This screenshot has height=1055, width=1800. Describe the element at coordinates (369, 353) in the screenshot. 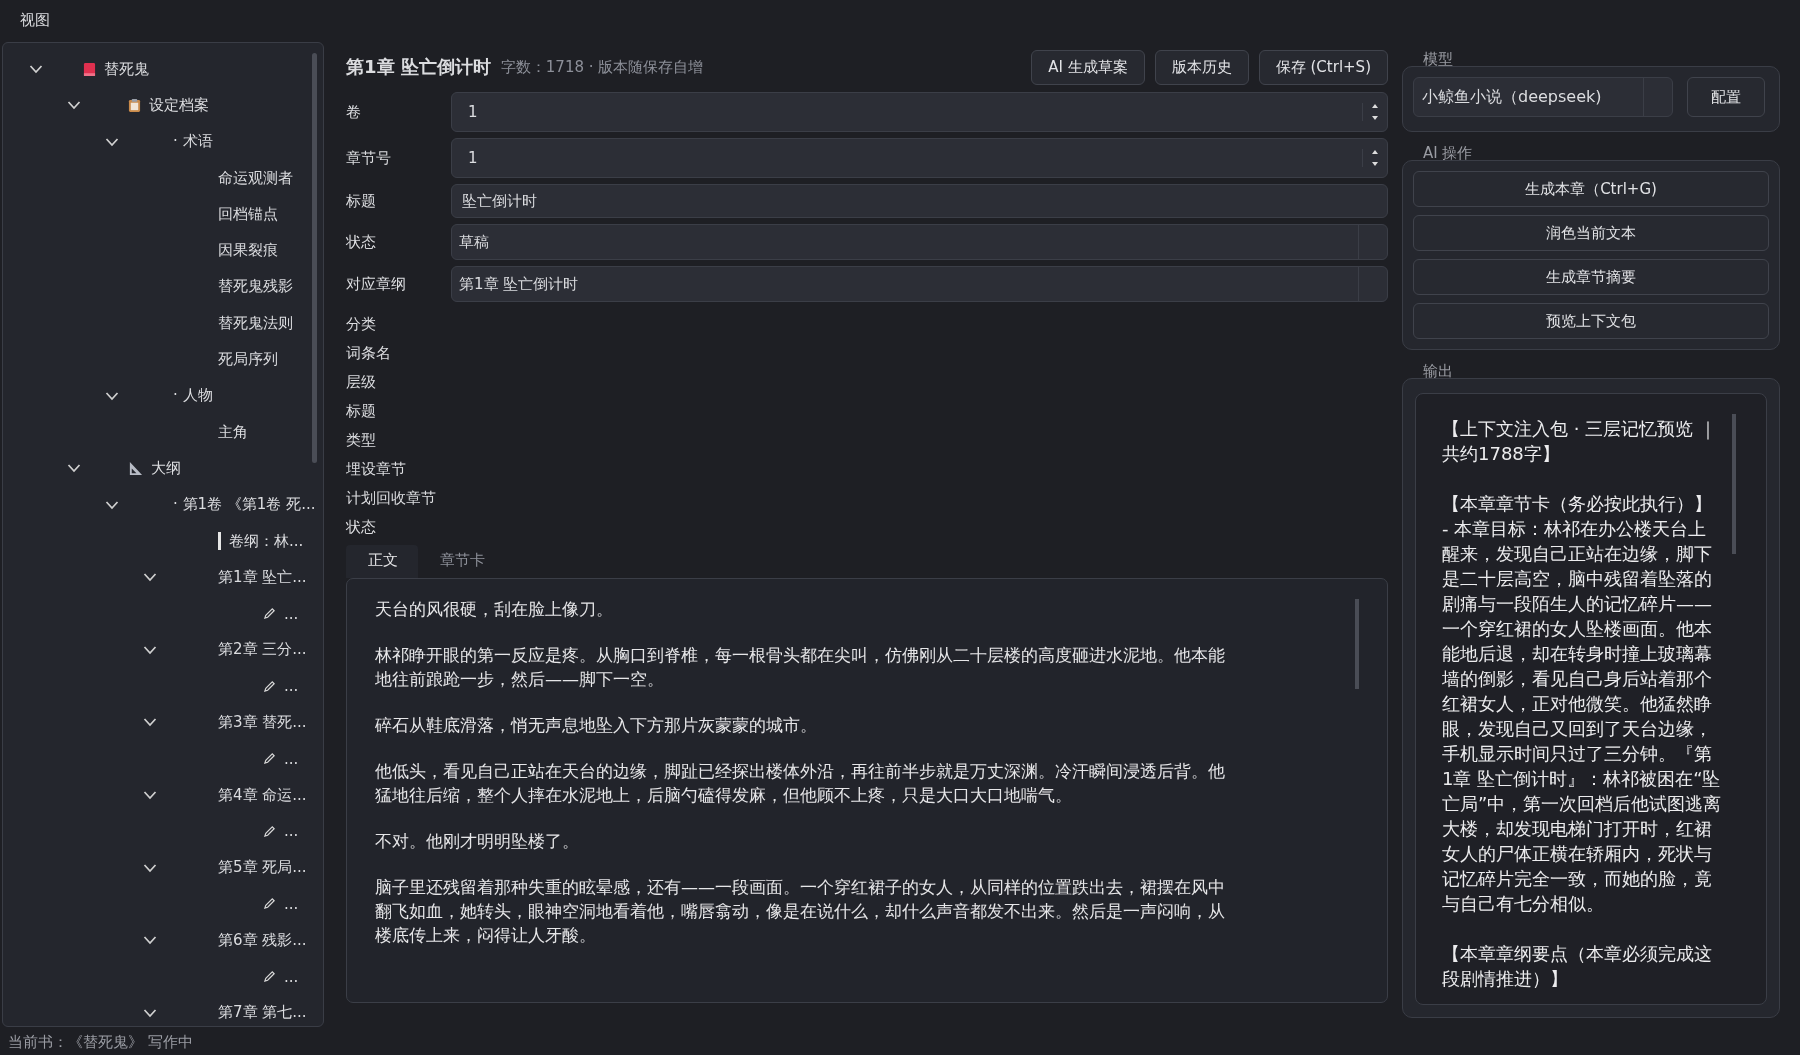

I see `field-label: 词条名` at that location.